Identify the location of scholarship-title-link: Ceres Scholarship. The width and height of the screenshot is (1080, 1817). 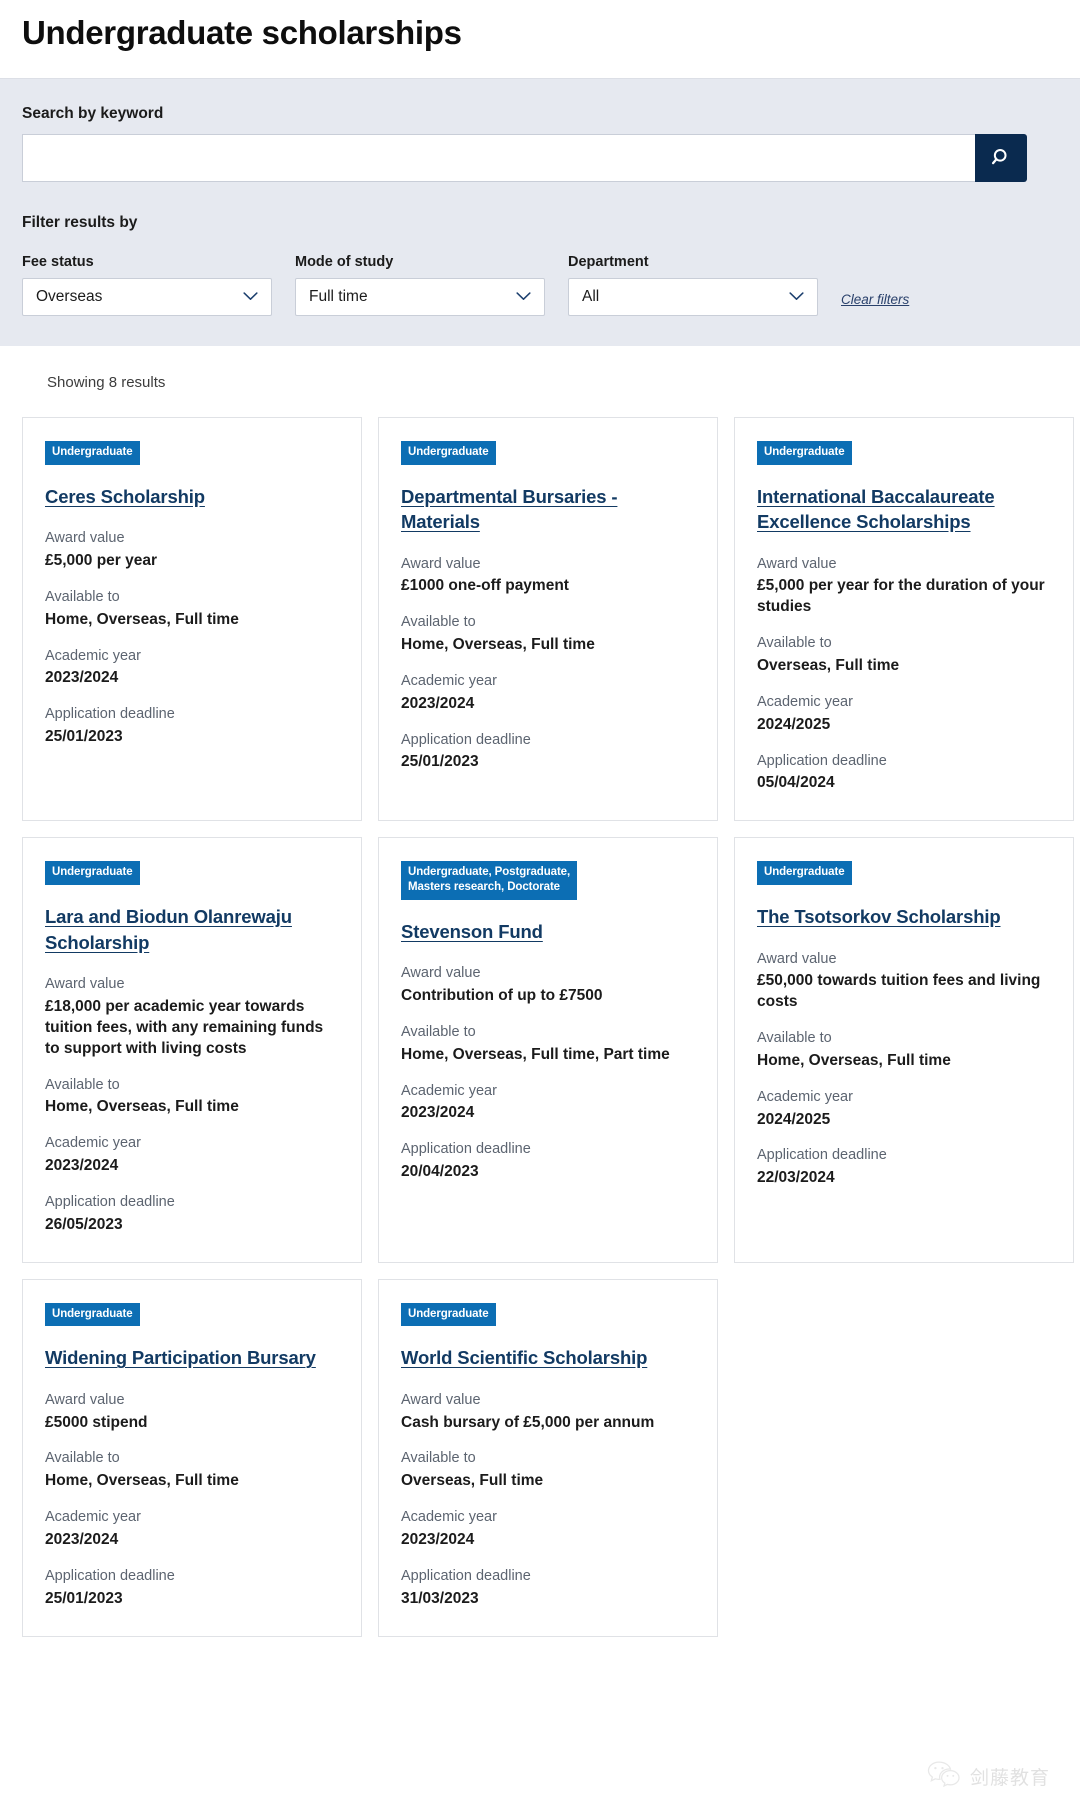
(192, 497).